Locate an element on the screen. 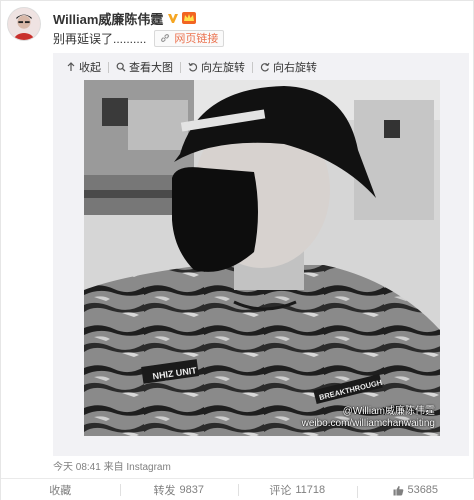  collapse-button: 收起 is located at coordinates (83, 67).